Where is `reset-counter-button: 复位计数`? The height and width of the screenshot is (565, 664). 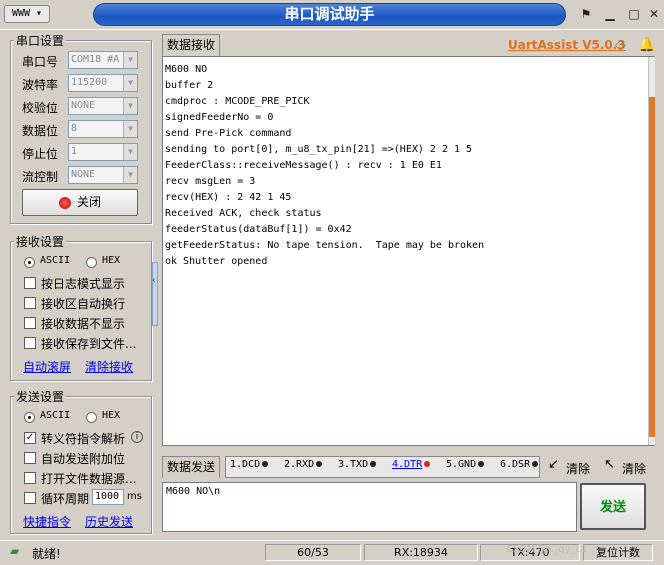
reset-counter-button: 复位计数 is located at coordinates (618, 552).